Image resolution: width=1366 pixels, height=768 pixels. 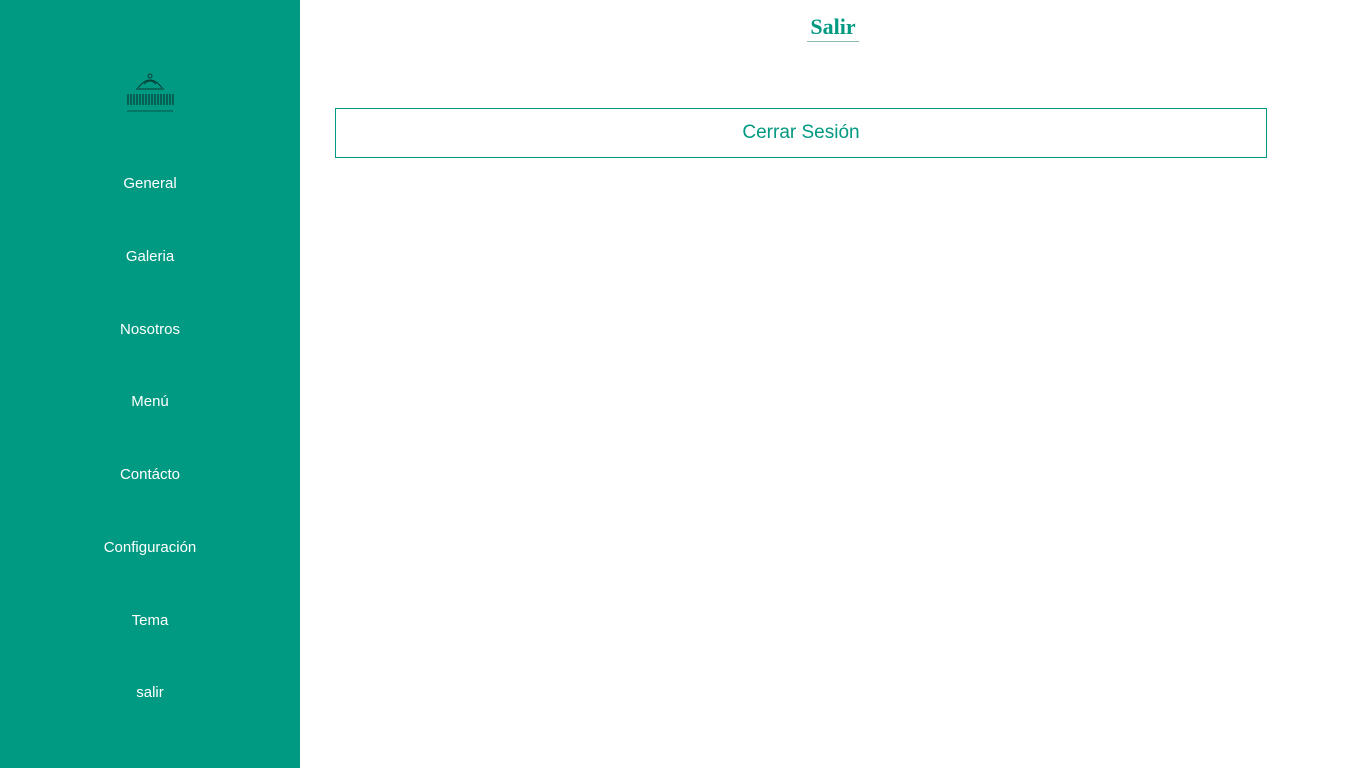 I want to click on sidebar-item-salir: salir, so click(x=150, y=693).